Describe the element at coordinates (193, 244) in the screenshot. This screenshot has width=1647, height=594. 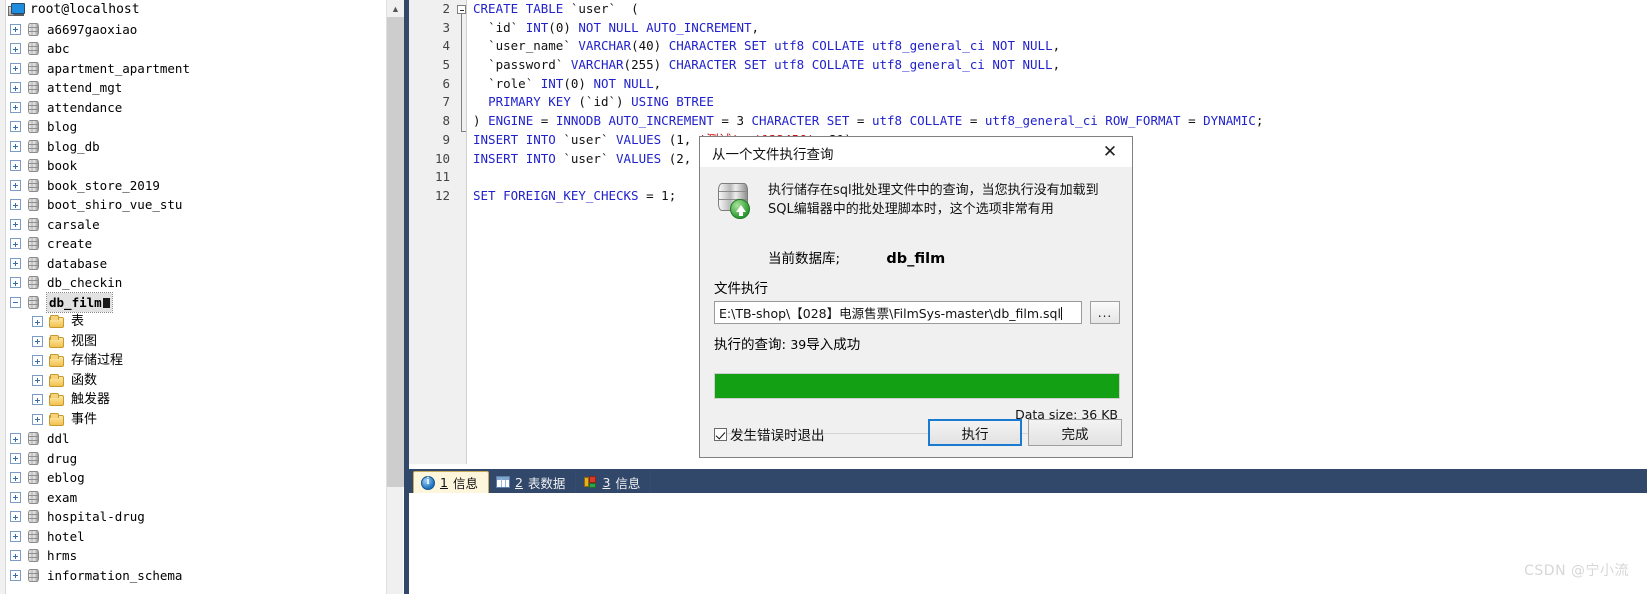
I see `tree-item: create` at that location.